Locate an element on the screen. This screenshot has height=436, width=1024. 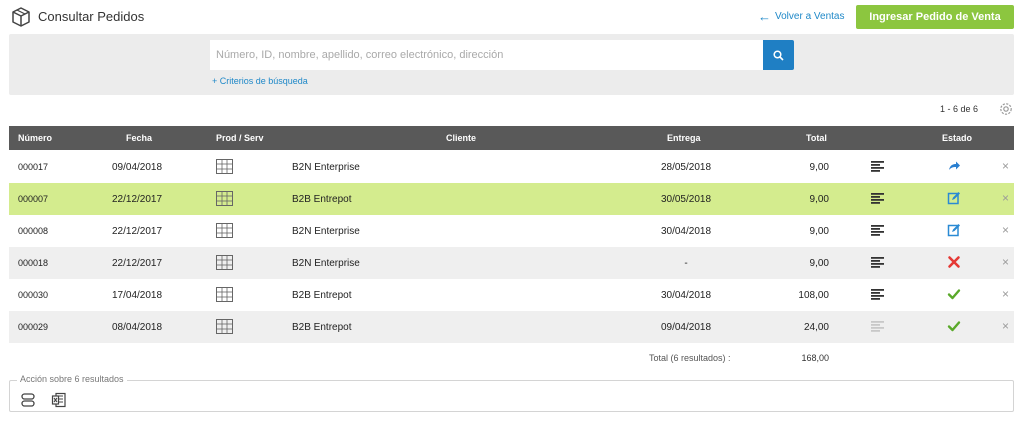
search-icon is located at coordinates (778, 55).